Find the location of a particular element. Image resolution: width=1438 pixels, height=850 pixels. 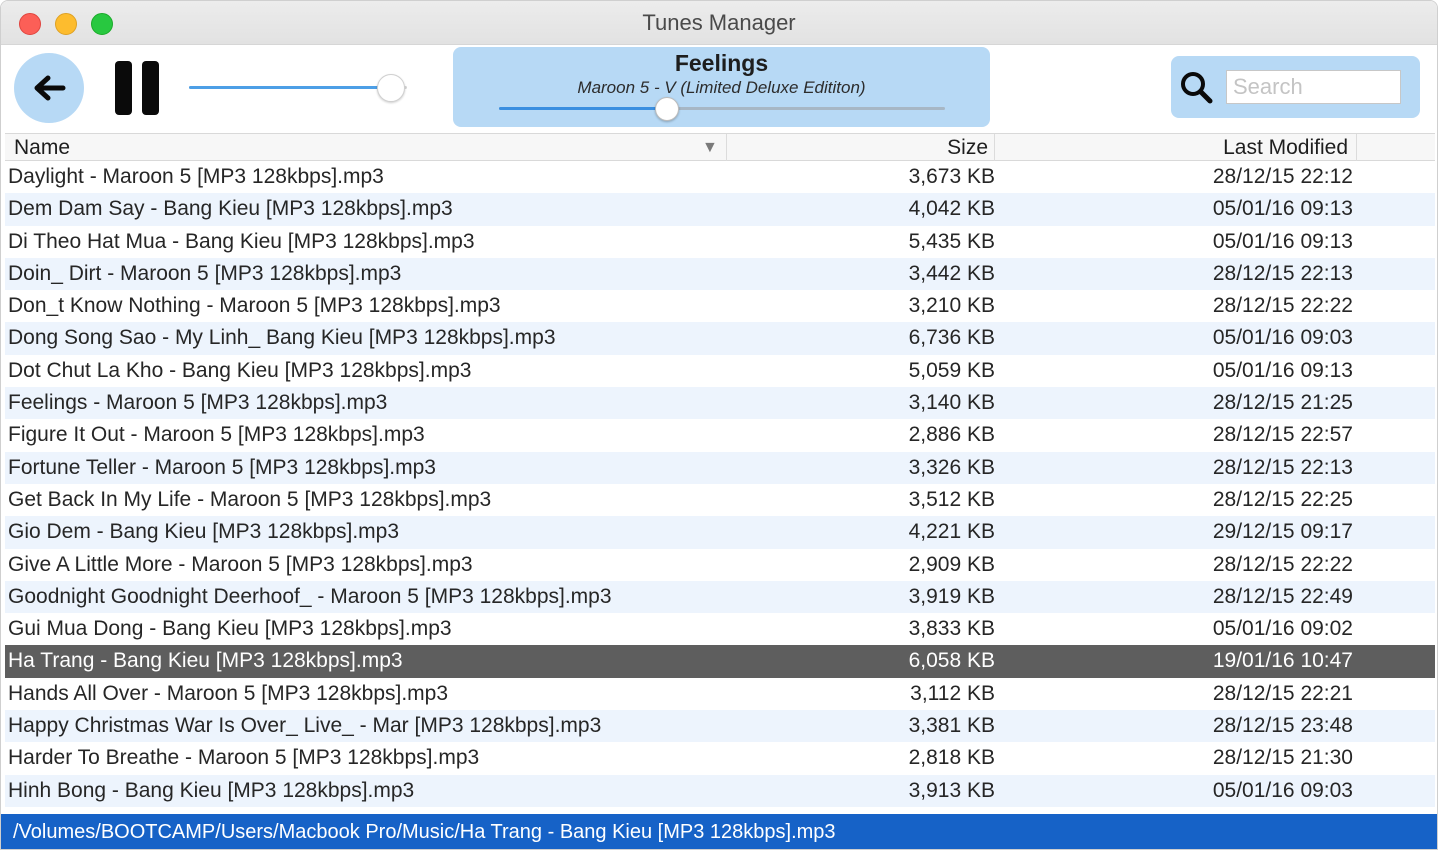

column-header-last-modified-label: Last Modified is located at coordinates (1285, 147).